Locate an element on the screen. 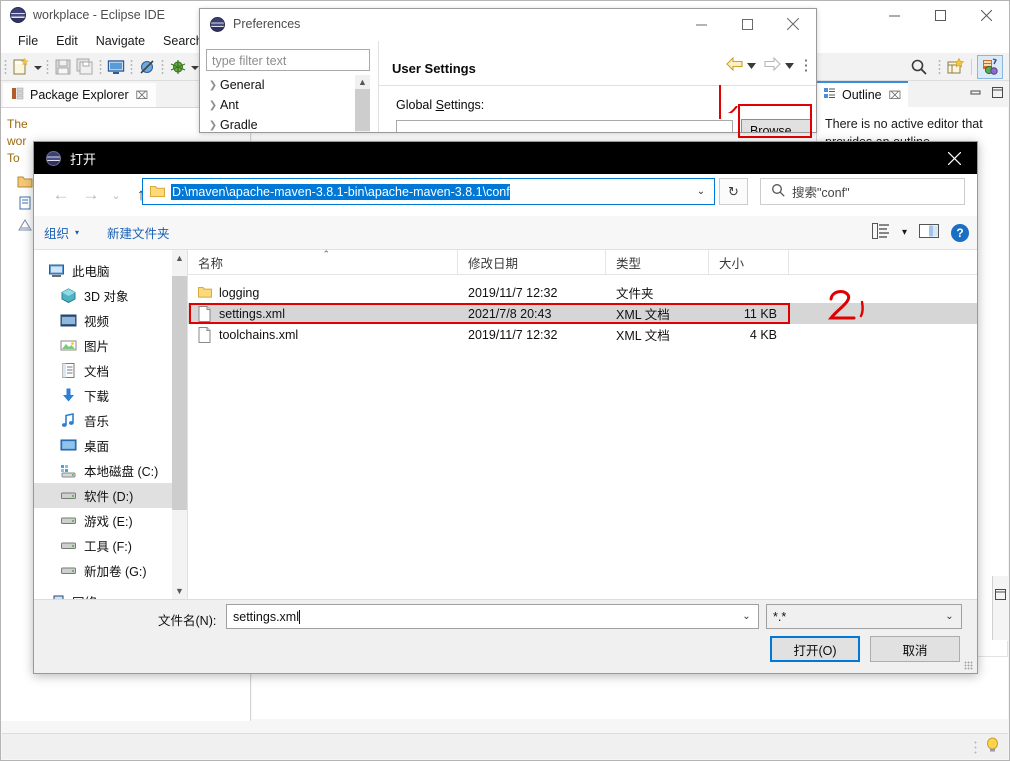  preferences-menu-icon is located at coordinates (806, 65).